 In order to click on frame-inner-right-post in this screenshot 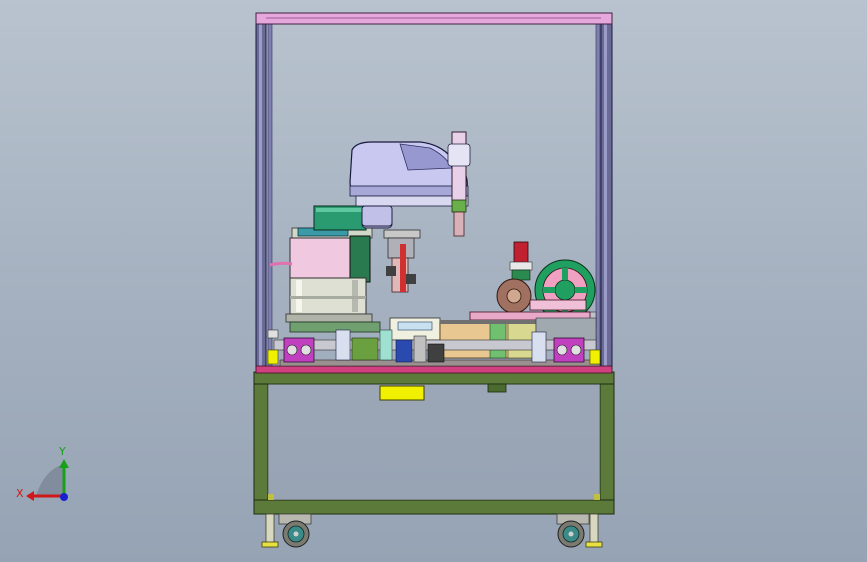, I will do `click(598, 195)`.